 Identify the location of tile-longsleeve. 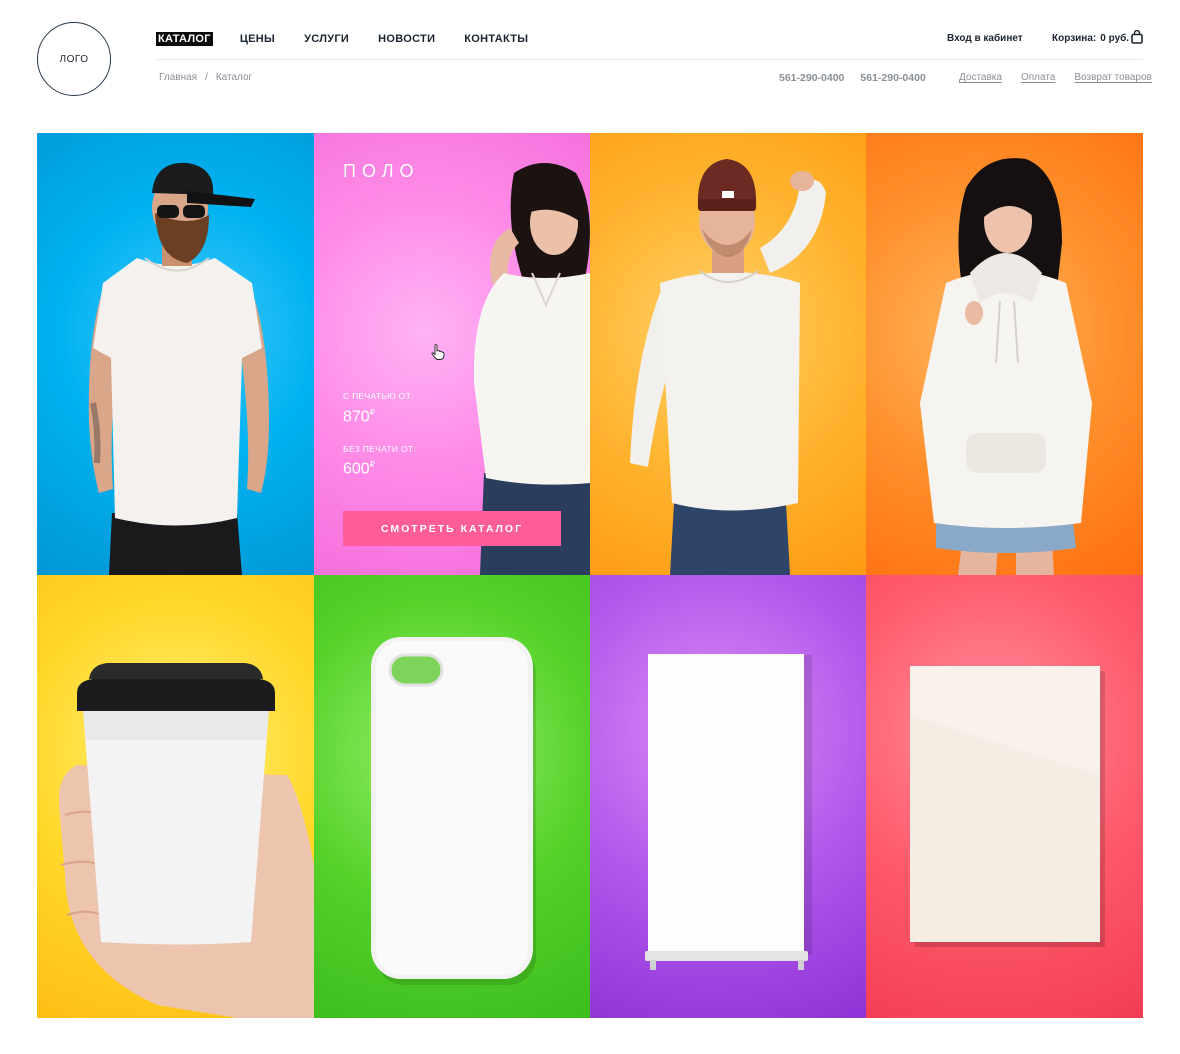
(728, 354).